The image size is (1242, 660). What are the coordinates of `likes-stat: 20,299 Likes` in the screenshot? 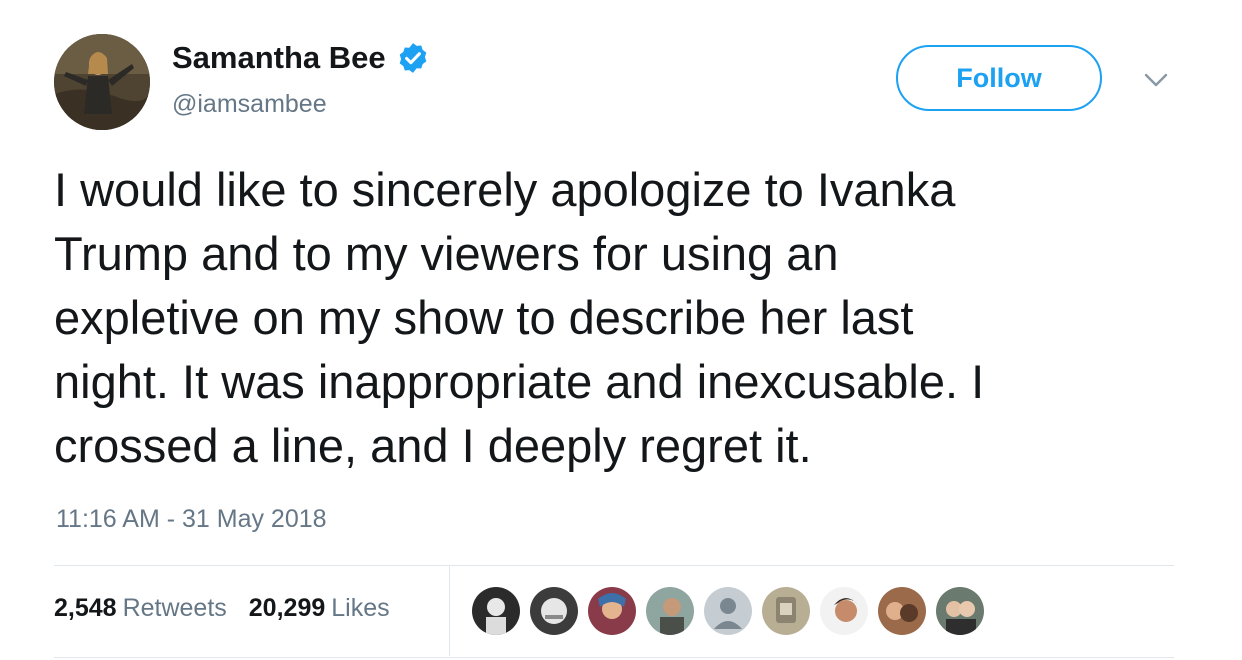 It's located at (319, 608).